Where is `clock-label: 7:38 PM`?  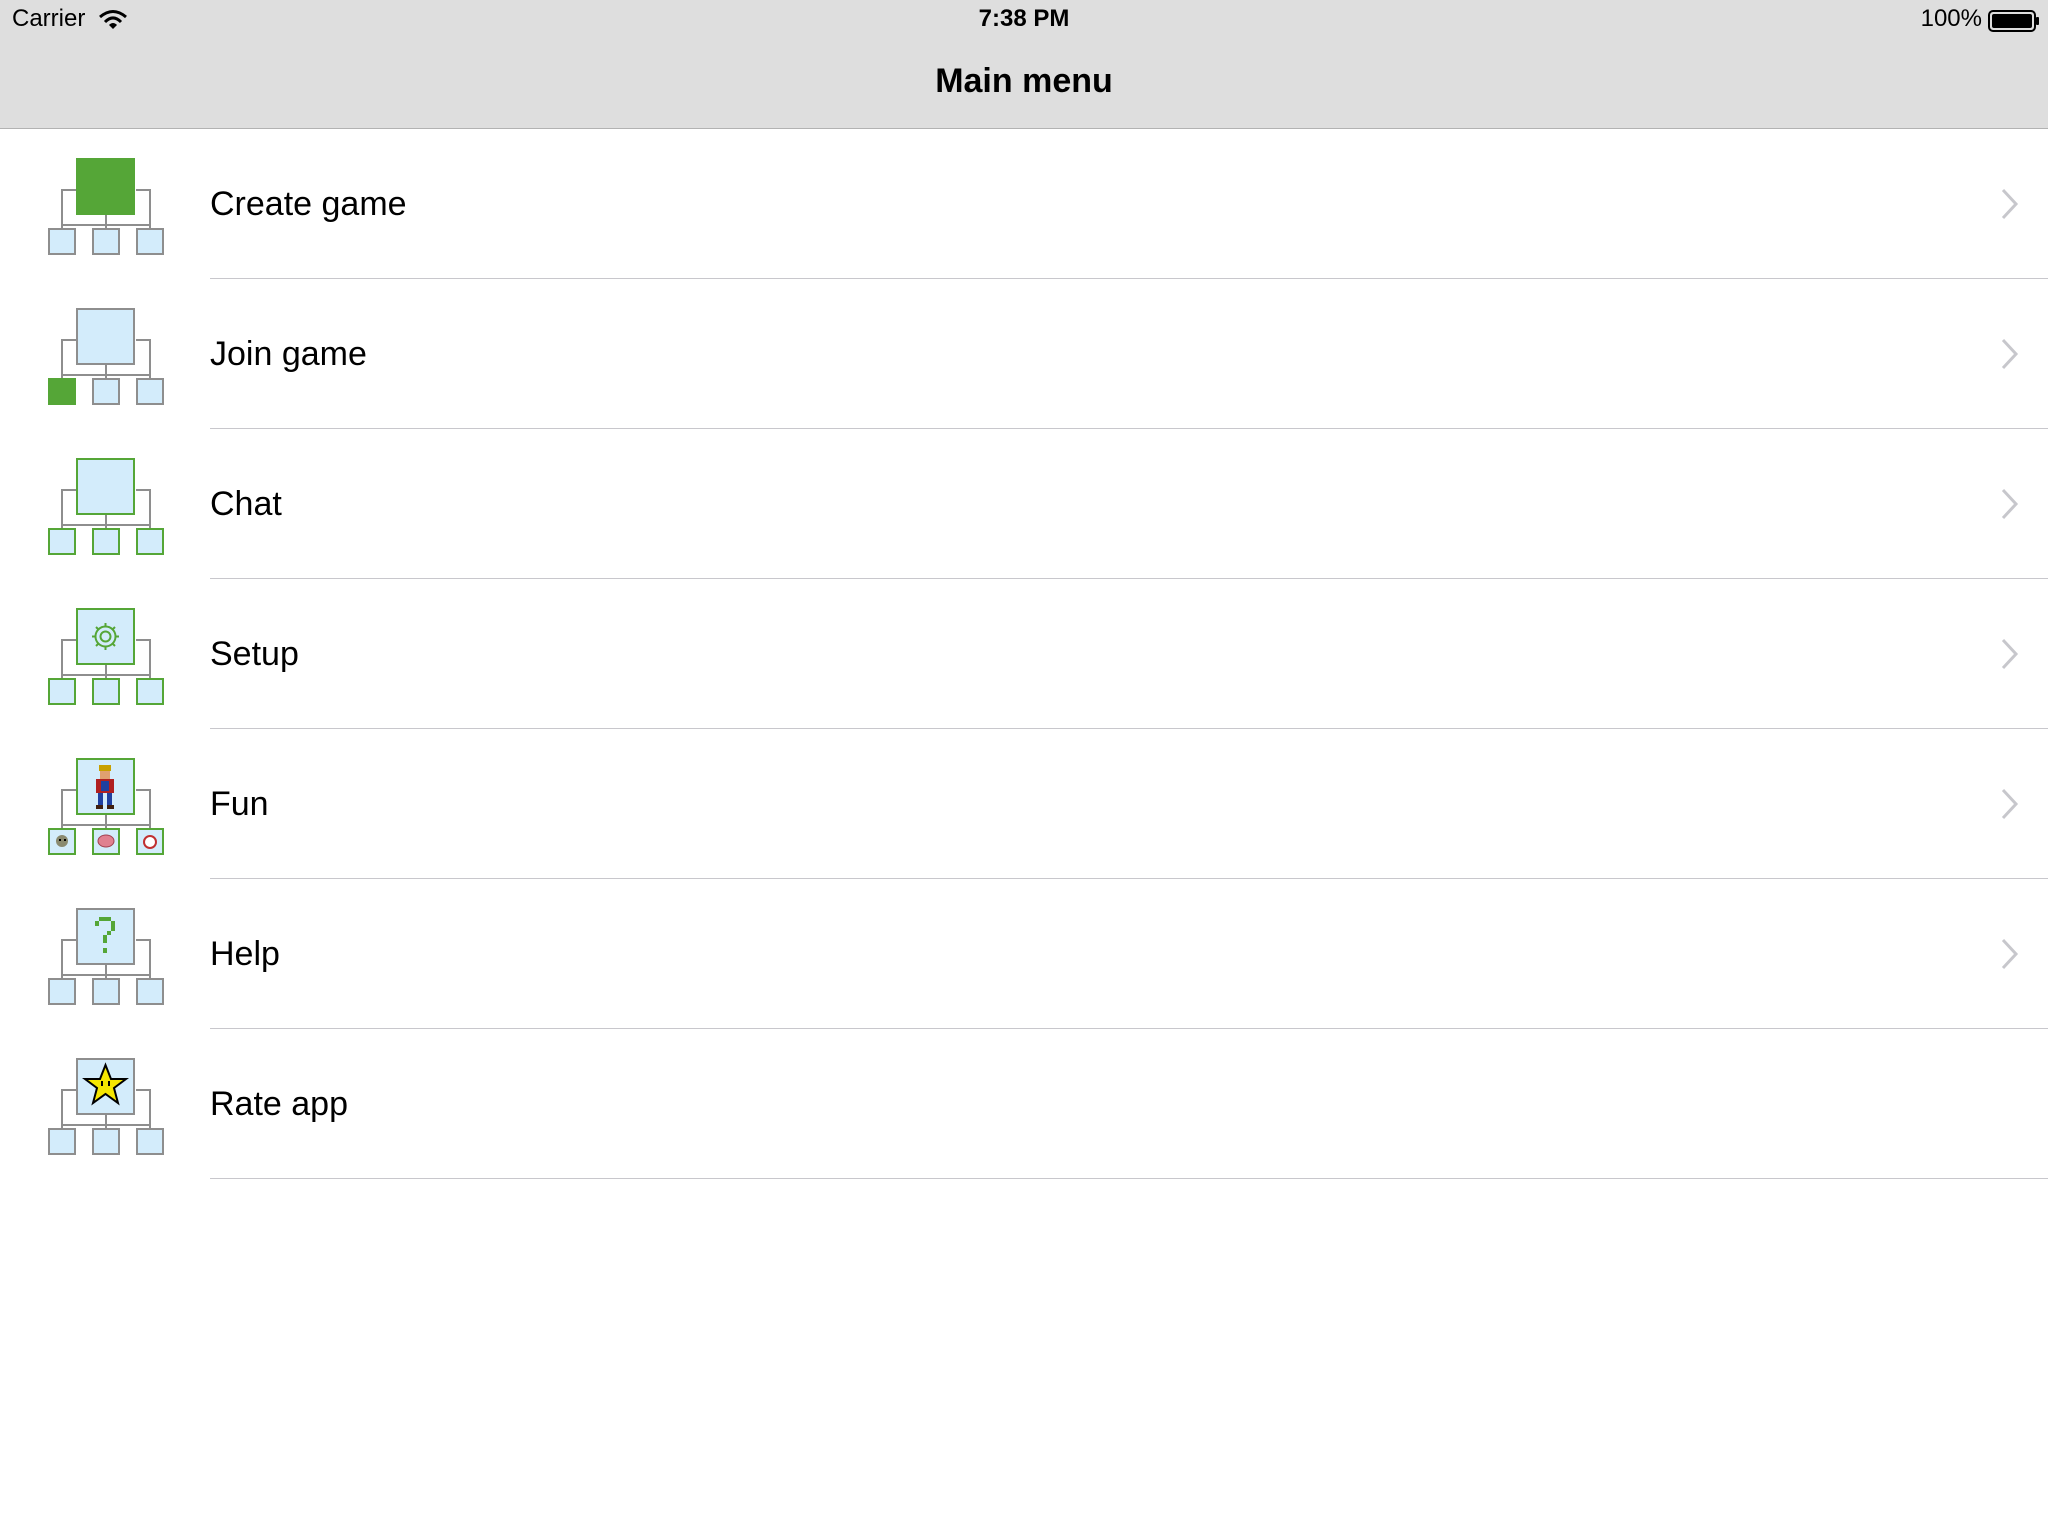 clock-label: 7:38 PM is located at coordinates (1024, 18).